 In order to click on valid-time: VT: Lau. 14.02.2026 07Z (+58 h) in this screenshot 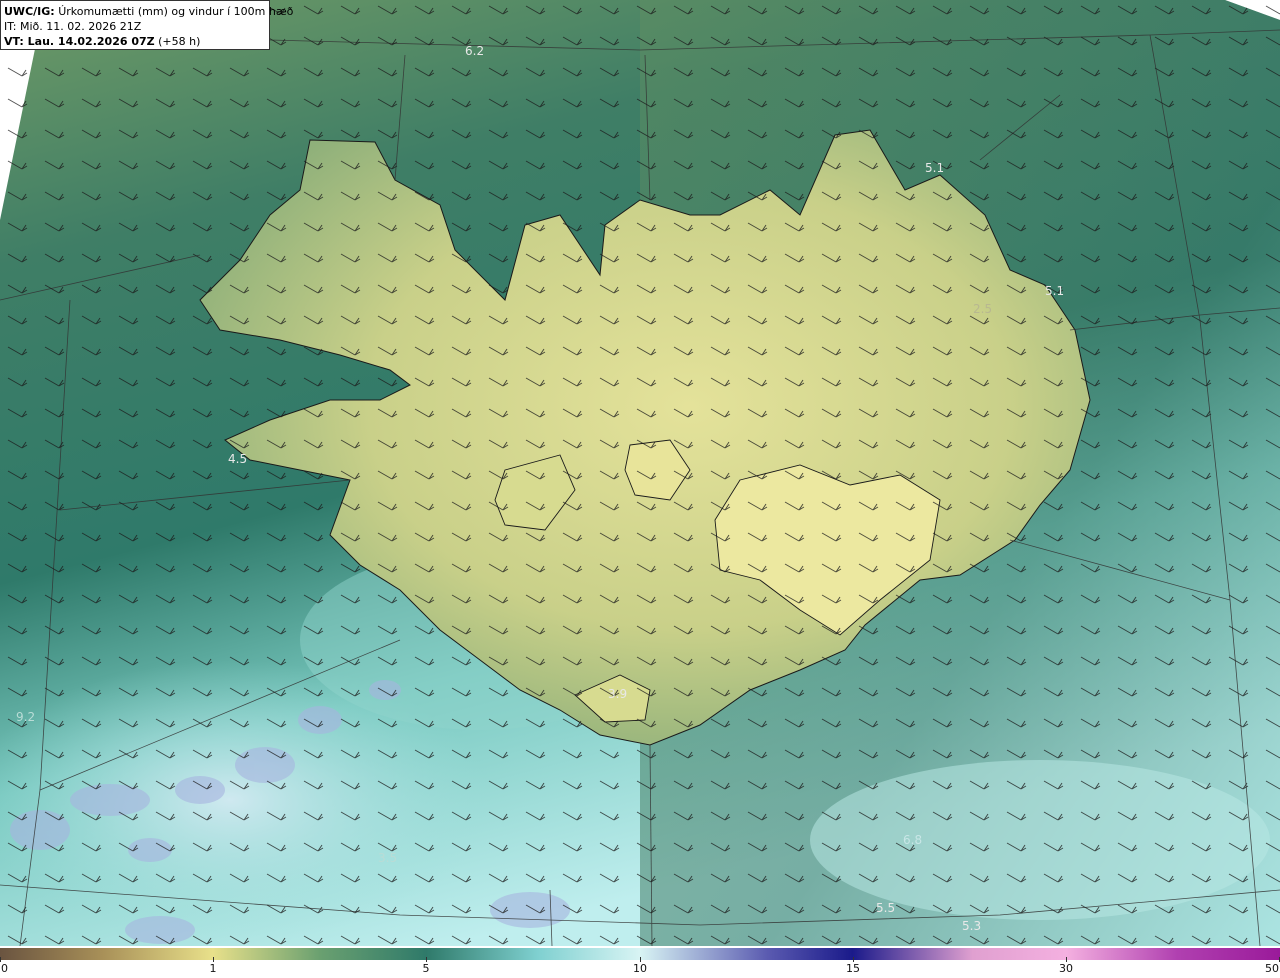, I will do `click(135, 41)`.